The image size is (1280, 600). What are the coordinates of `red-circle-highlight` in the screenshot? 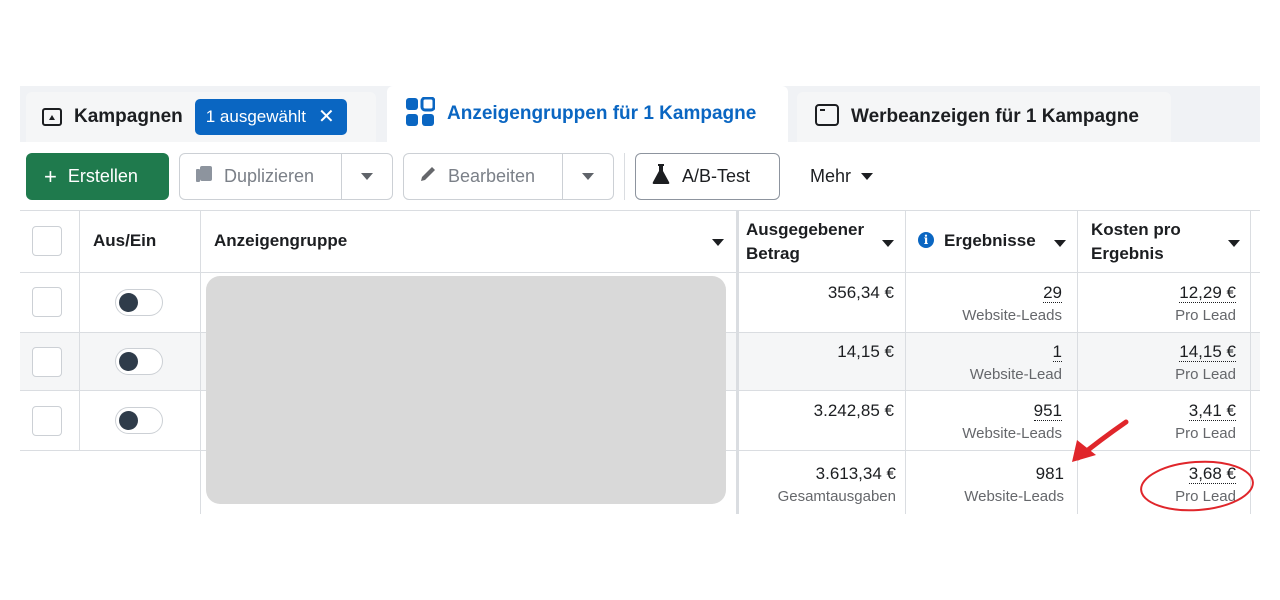 It's located at (1197, 486).